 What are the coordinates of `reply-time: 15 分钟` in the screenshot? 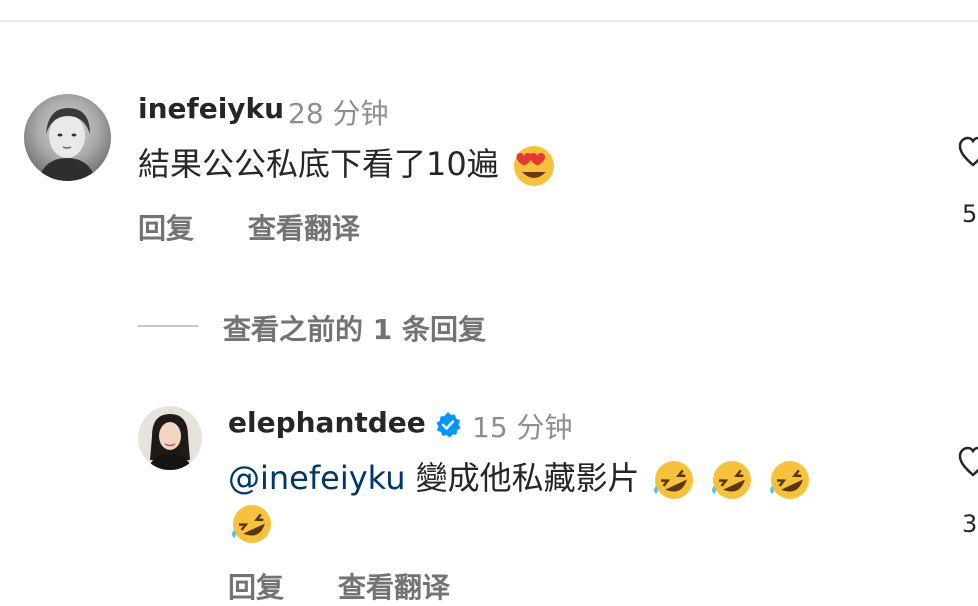 It's located at (522, 427).